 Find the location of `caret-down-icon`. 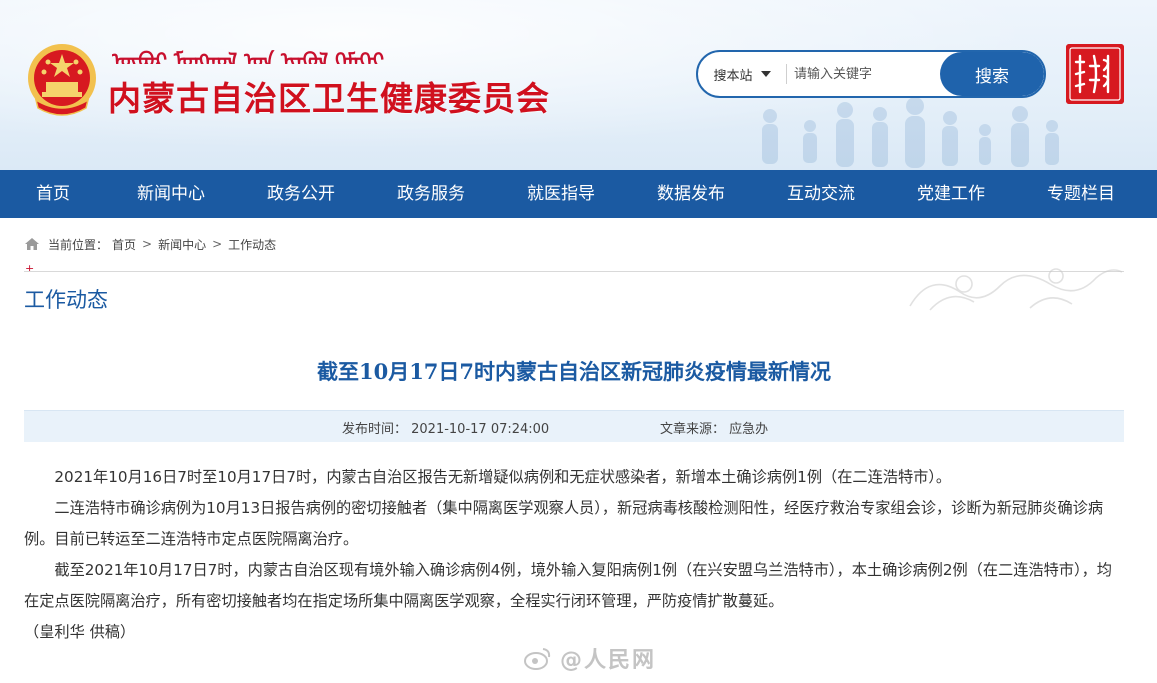

caret-down-icon is located at coordinates (765, 74).